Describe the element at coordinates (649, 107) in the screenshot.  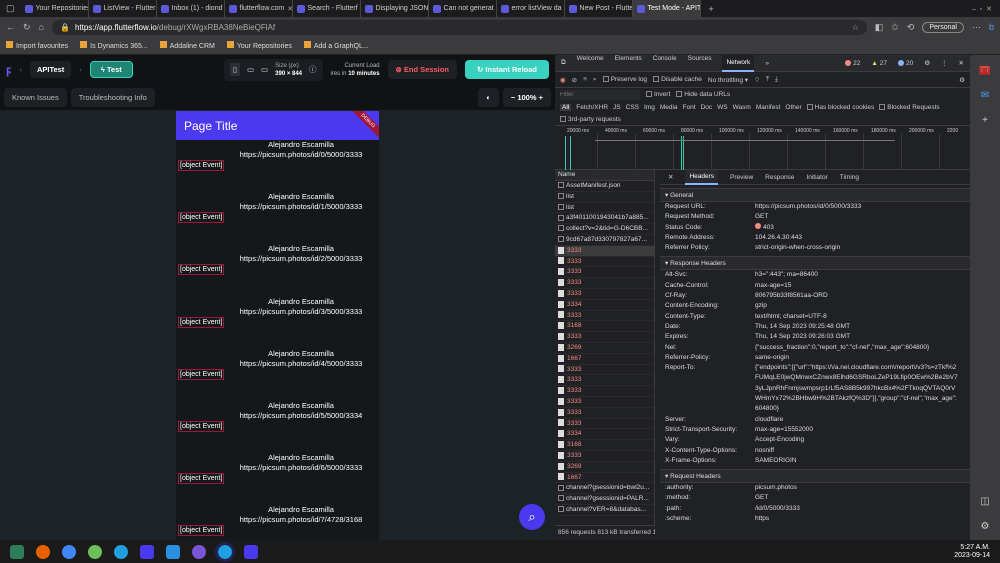
I see `type-filter-img: Img` at that location.